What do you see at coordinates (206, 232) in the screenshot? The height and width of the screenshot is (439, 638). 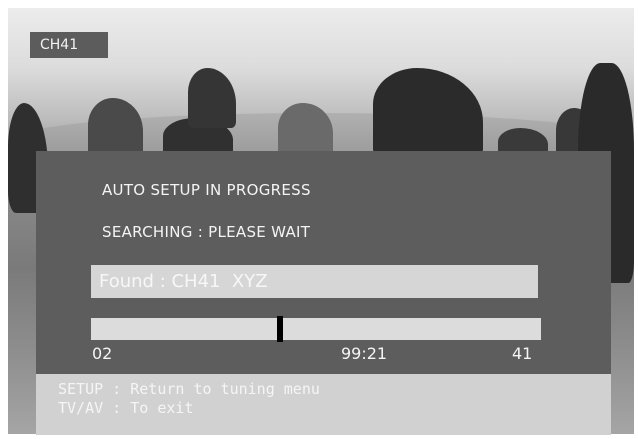 I see `setup-status: SEARCHING : PLEASE WAIT` at bounding box center [206, 232].